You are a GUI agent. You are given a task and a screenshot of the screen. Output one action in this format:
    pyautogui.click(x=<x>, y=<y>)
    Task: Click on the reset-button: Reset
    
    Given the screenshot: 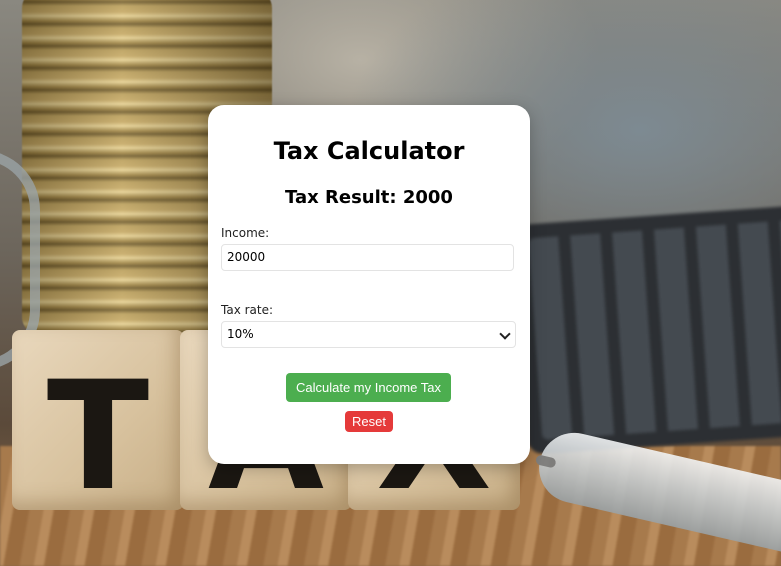 What is the action you would take?
    pyautogui.click(x=369, y=421)
    